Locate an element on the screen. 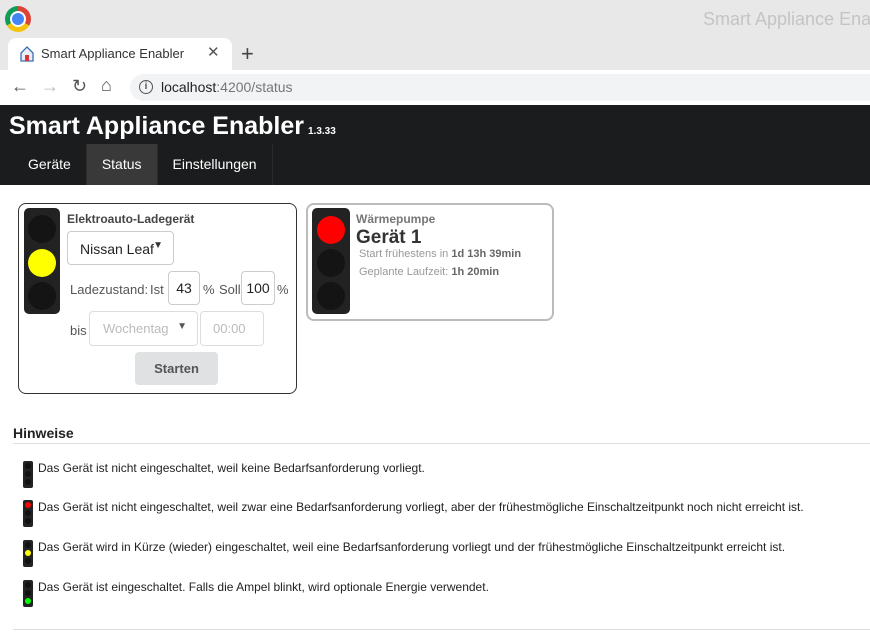  url-field: i localhost:4200/status is located at coordinates (500, 87).